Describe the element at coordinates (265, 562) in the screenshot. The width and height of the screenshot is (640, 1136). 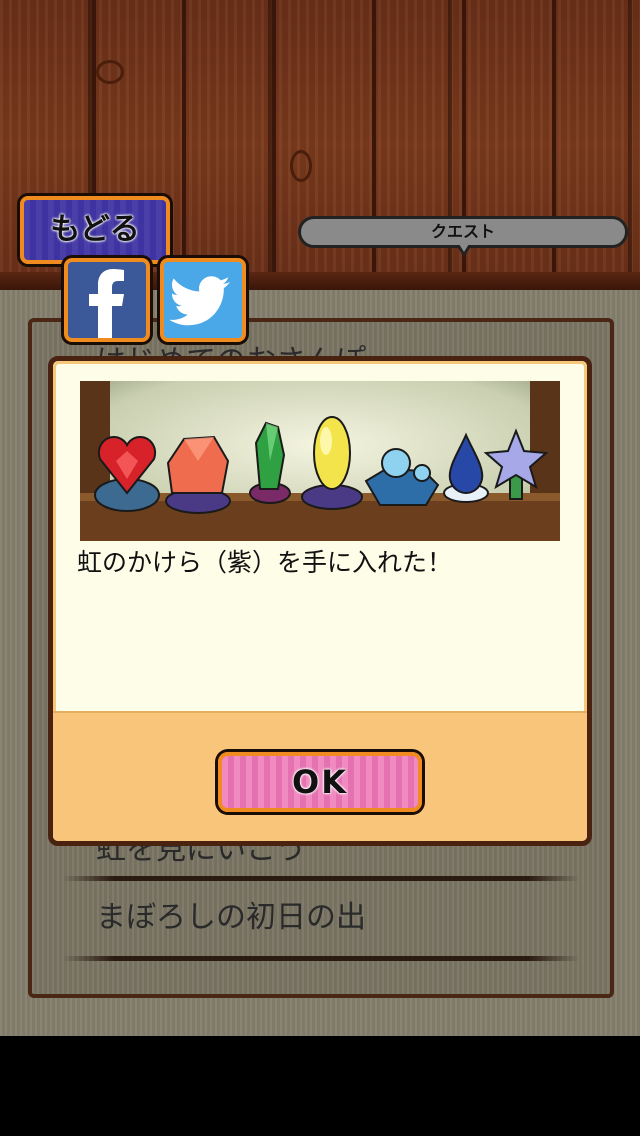
I see `dialog-message: 虹のかけら（紫）を手に入れた！` at that location.